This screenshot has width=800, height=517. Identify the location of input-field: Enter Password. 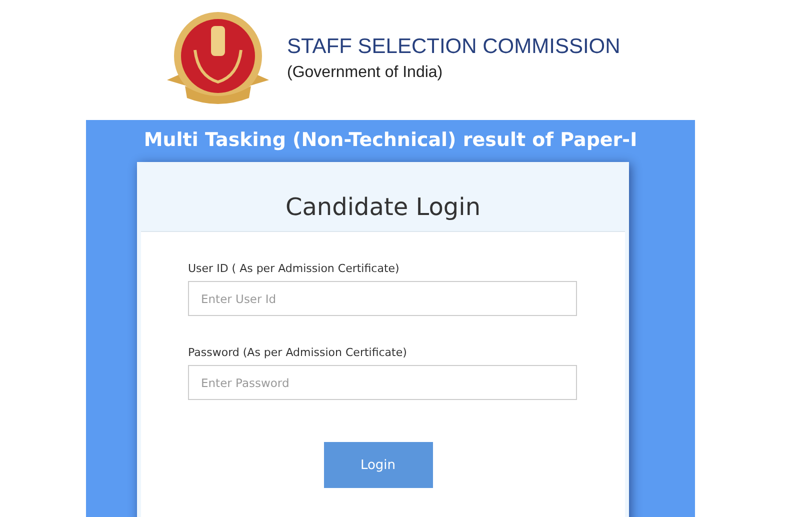
(382, 382).